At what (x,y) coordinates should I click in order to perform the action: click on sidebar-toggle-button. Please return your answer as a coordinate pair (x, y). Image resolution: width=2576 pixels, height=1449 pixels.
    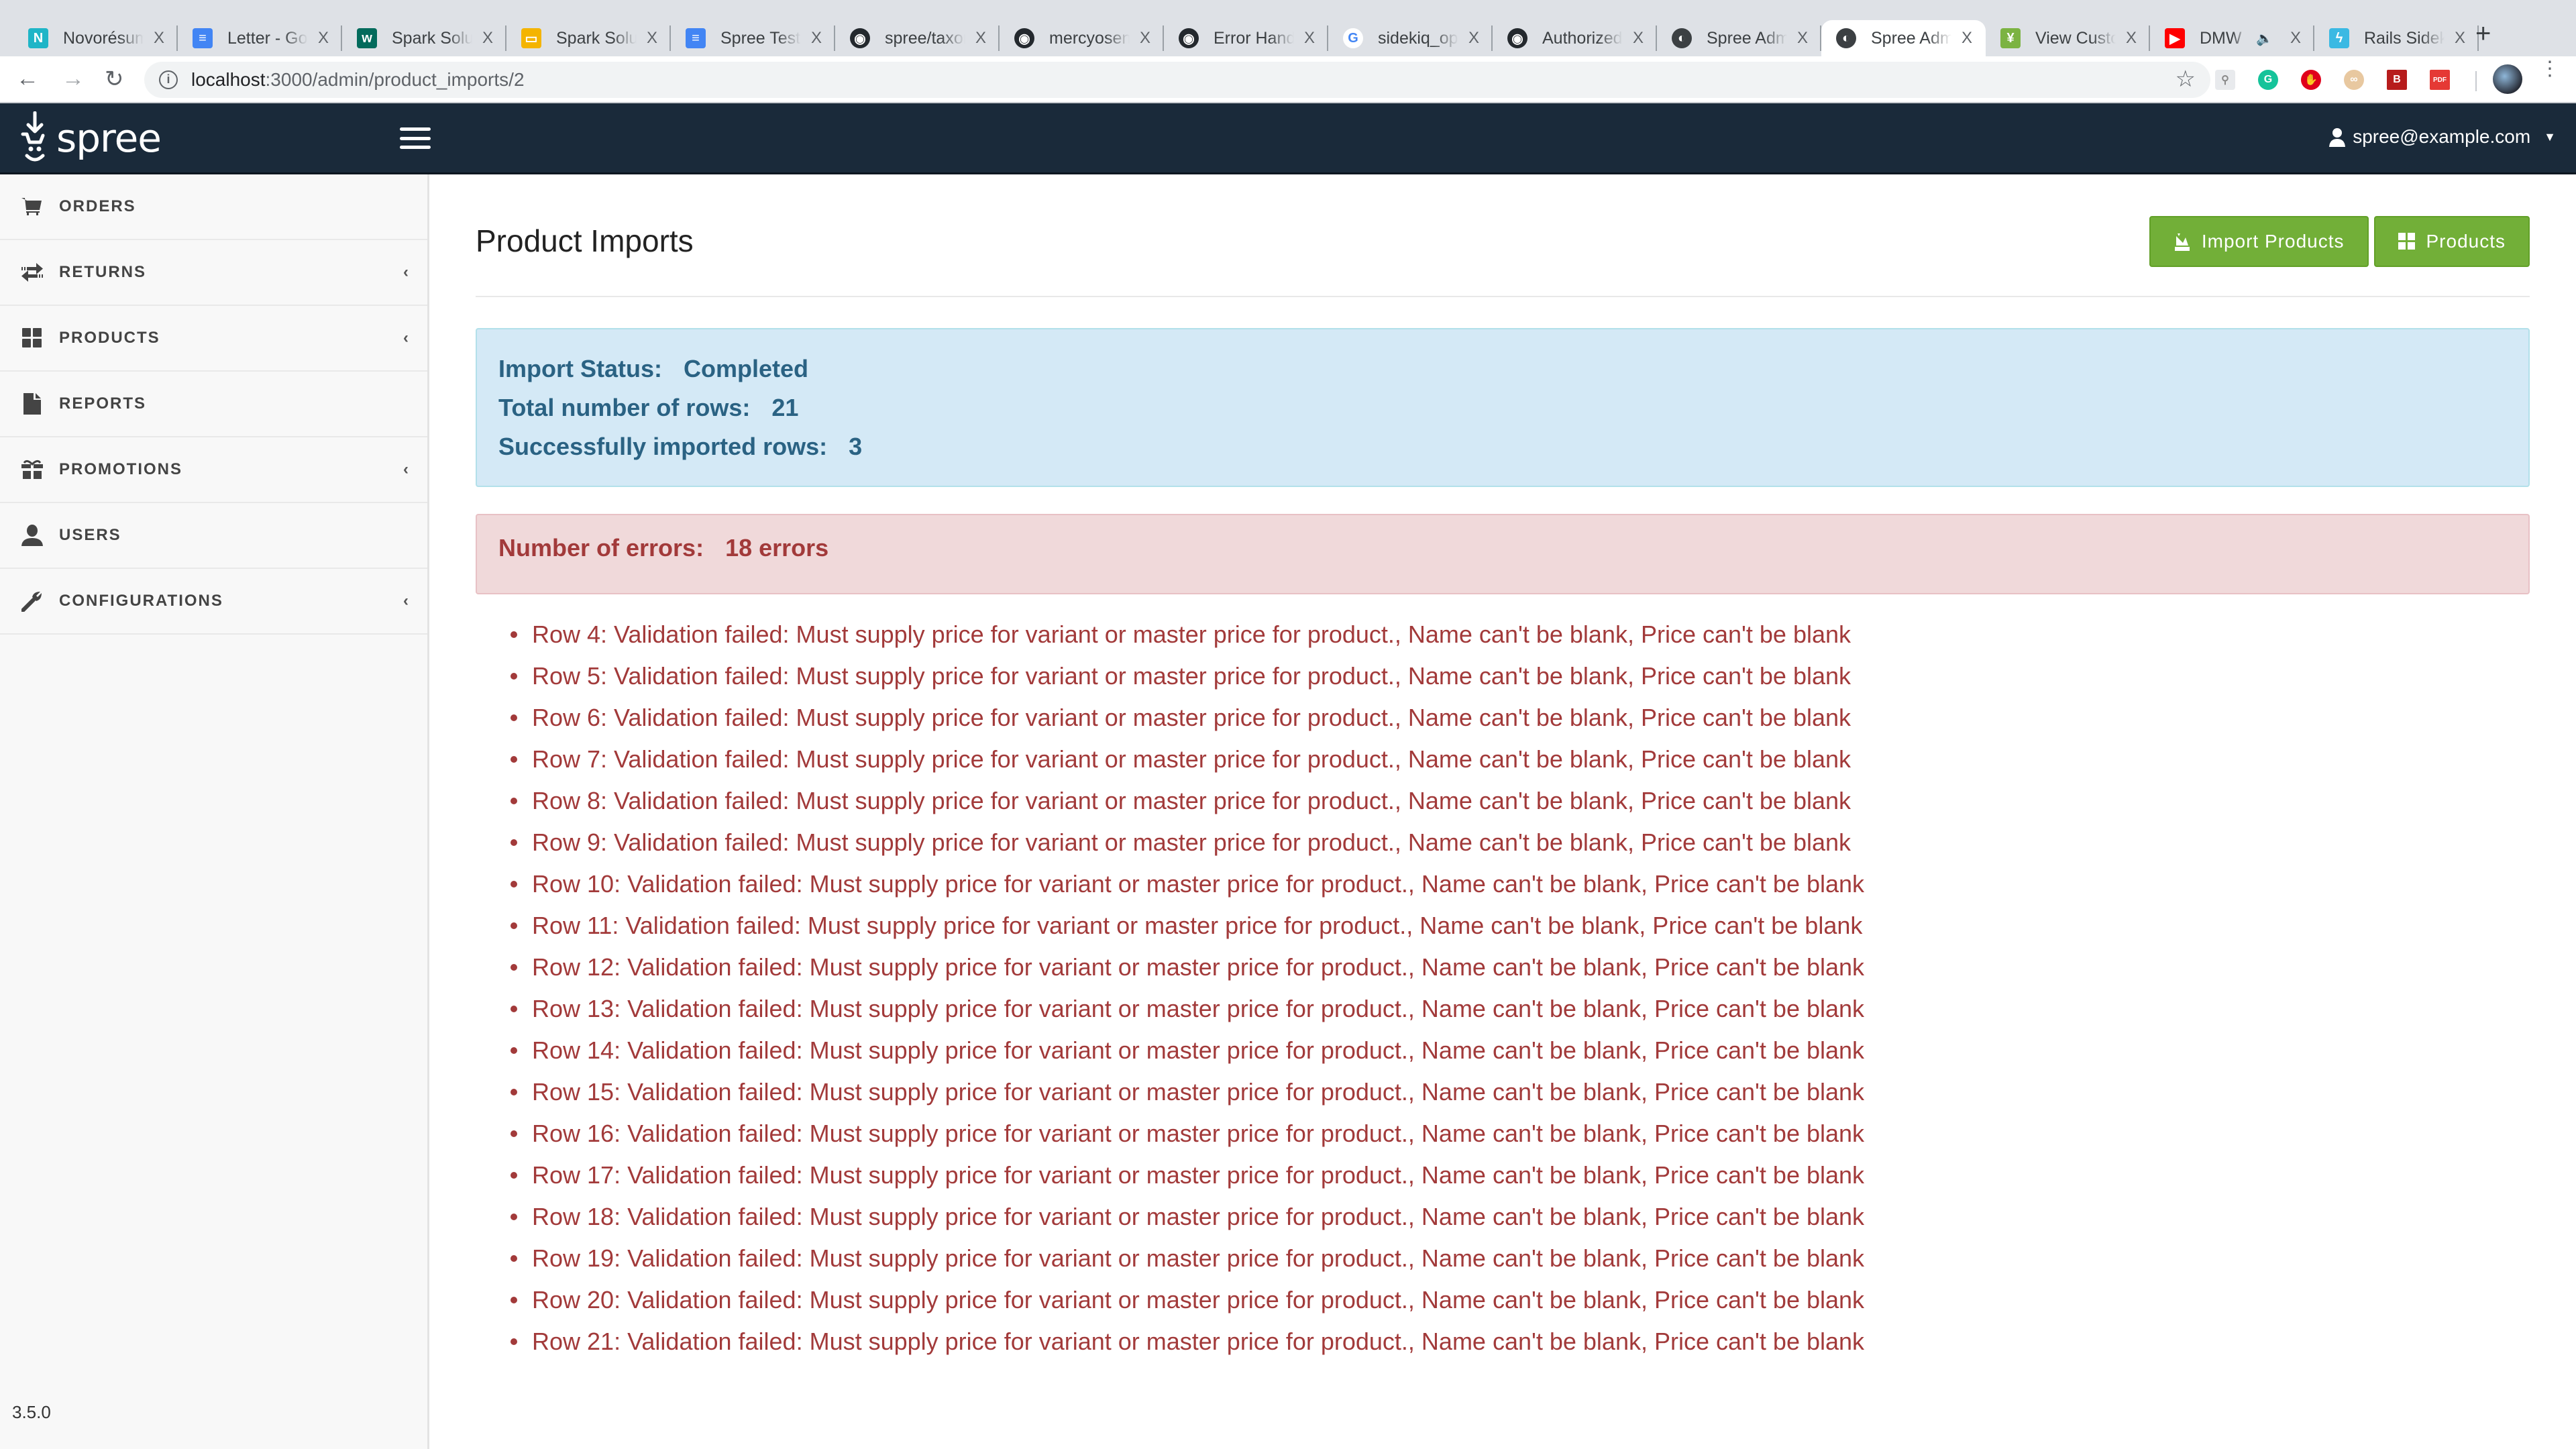
    Looking at the image, I should click on (415, 138).